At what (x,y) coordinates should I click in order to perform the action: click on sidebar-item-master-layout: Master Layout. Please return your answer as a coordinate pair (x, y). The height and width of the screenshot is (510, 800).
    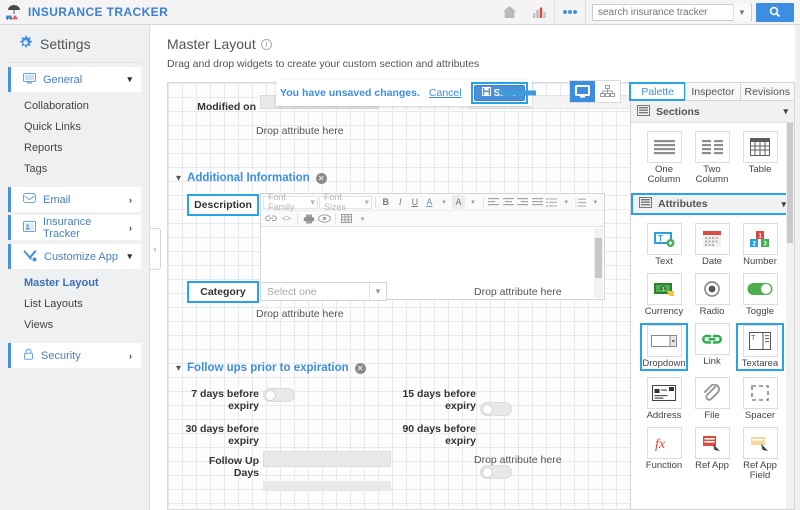
    Looking at the image, I should click on (74, 282).